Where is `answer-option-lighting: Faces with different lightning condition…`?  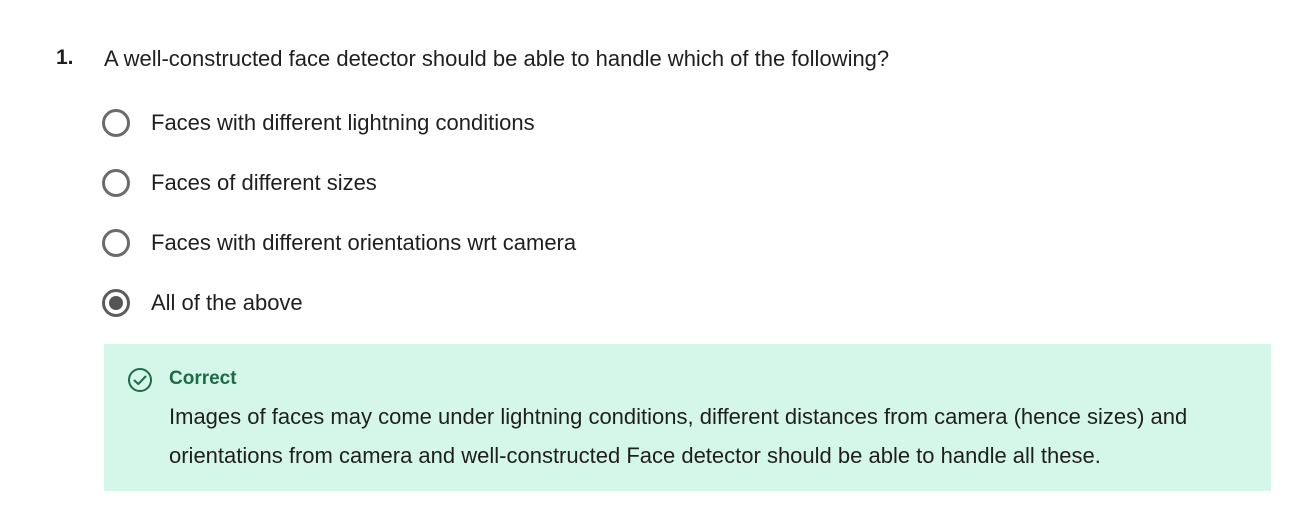 answer-option-lighting: Faces with different lightning condition… is located at coordinates (652, 136).